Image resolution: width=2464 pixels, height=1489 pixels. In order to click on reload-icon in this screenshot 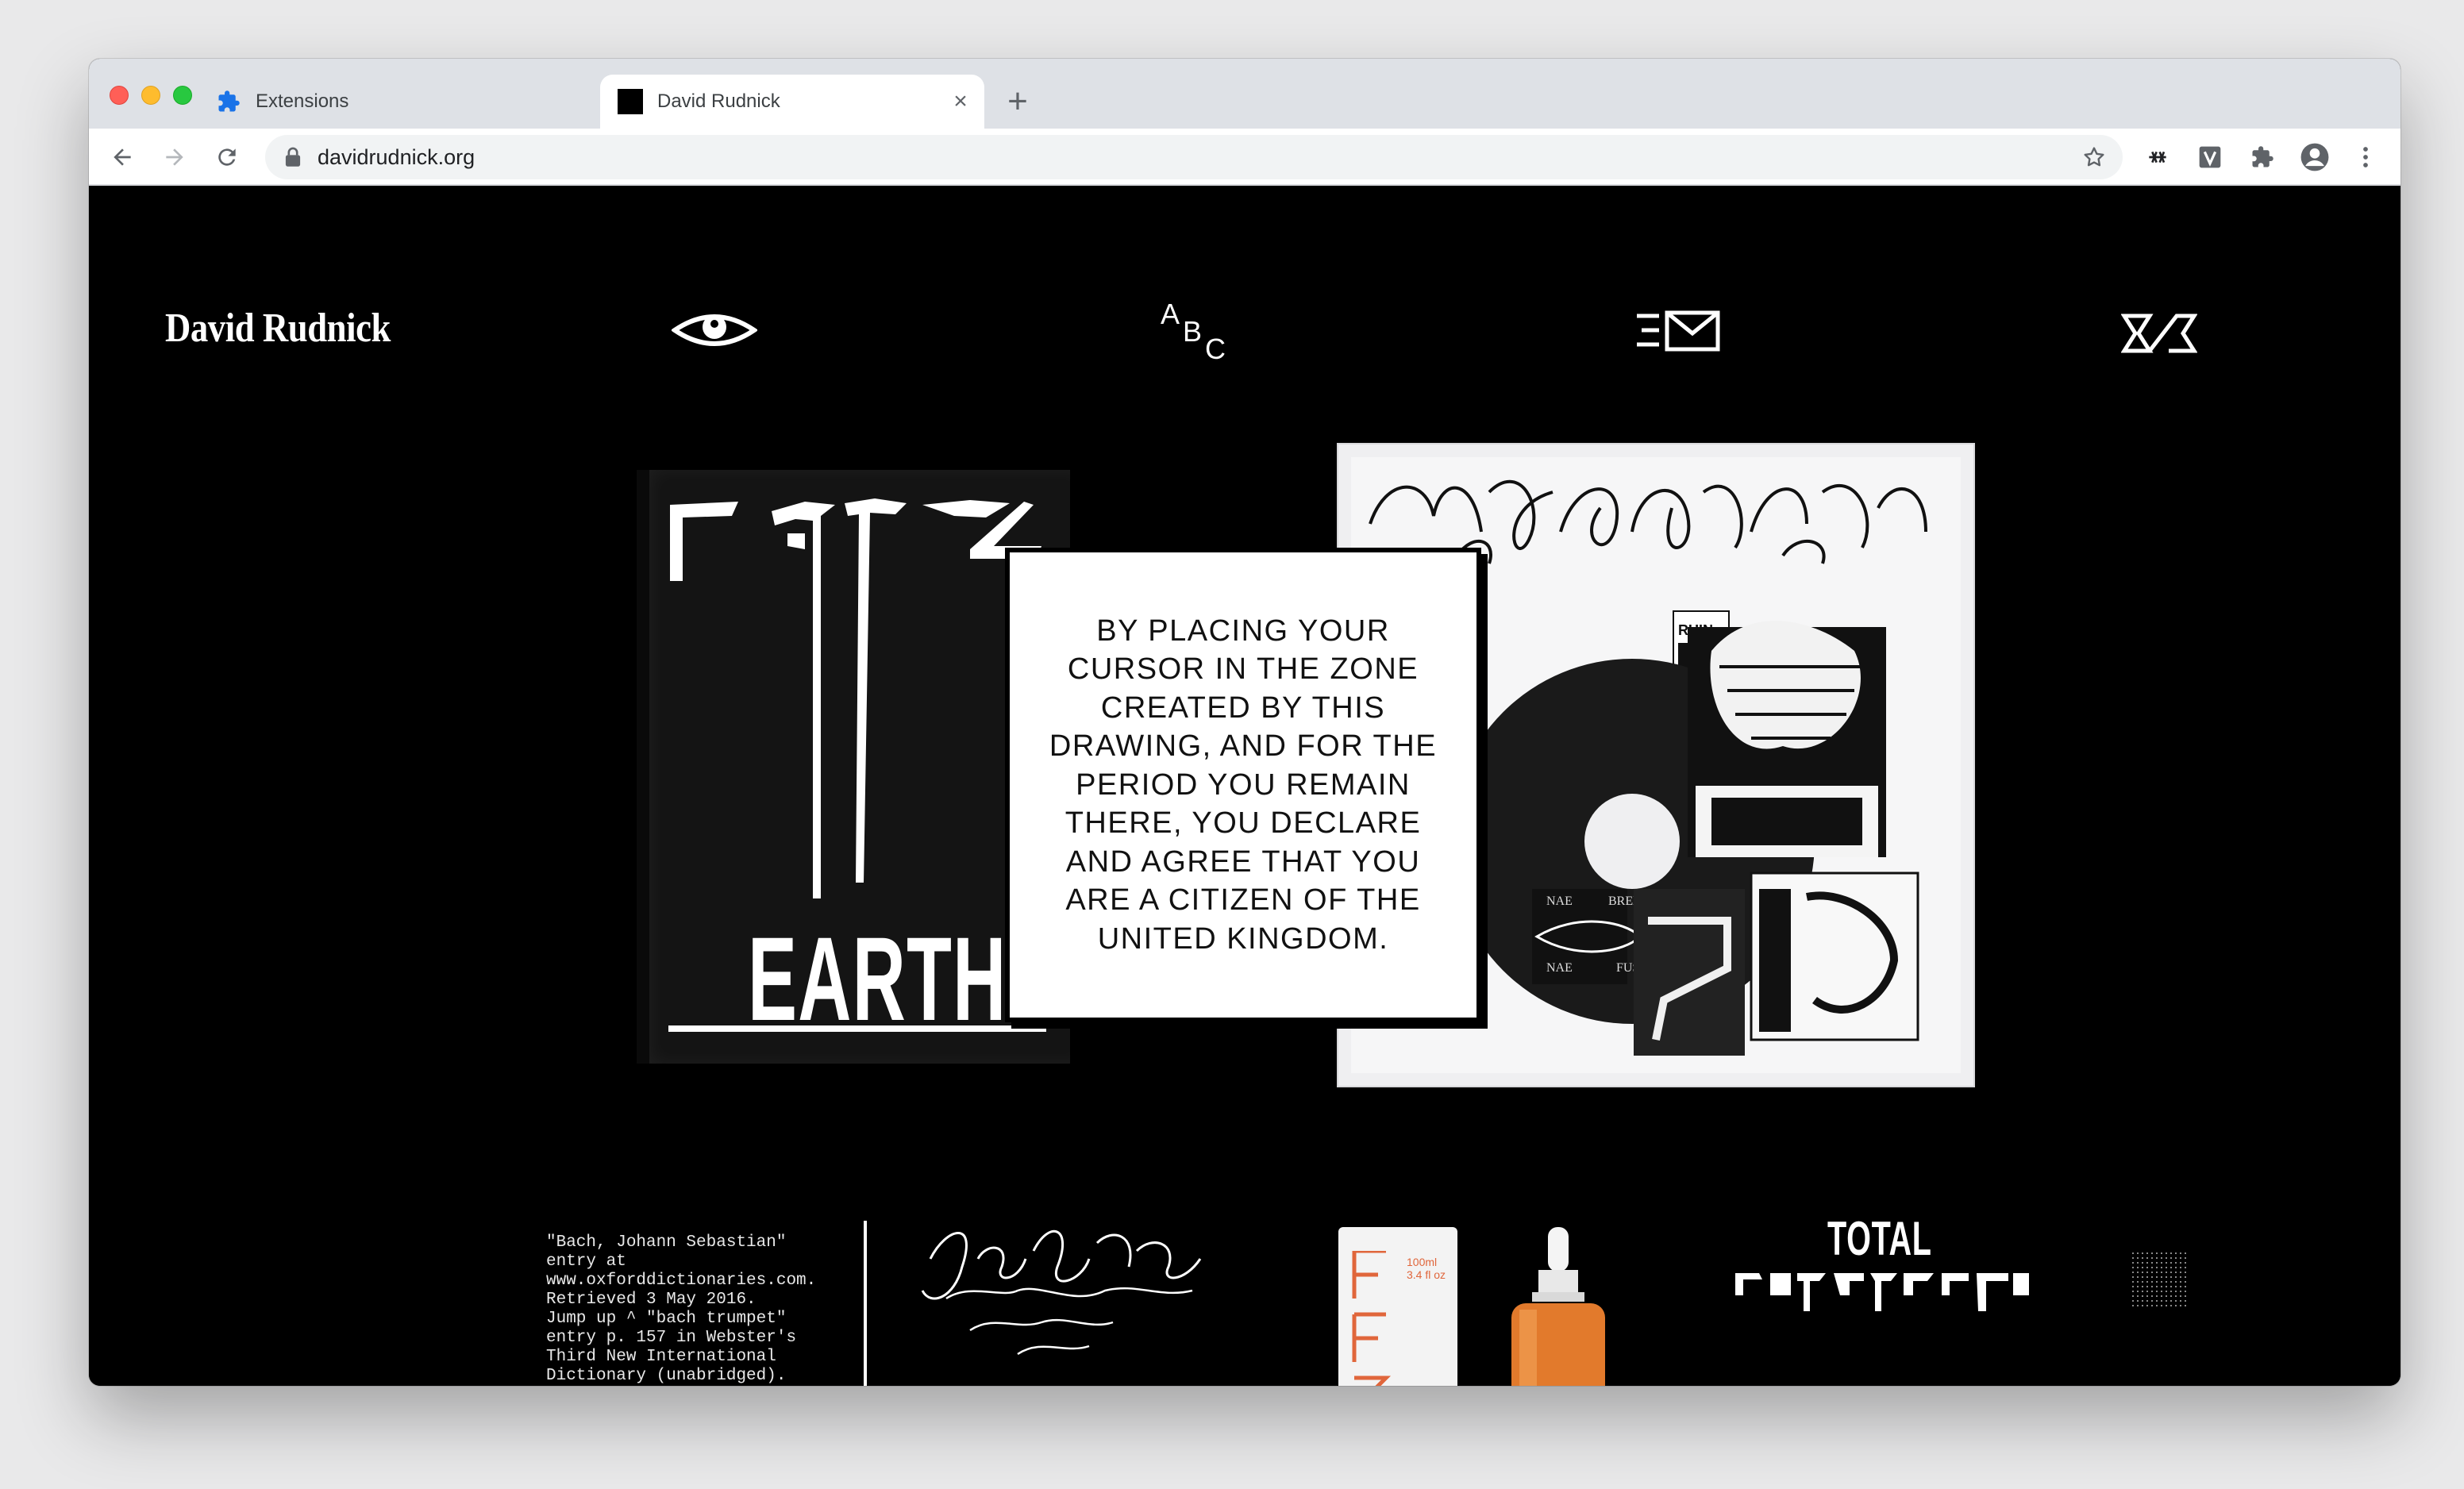, I will do `click(227, 157)`.